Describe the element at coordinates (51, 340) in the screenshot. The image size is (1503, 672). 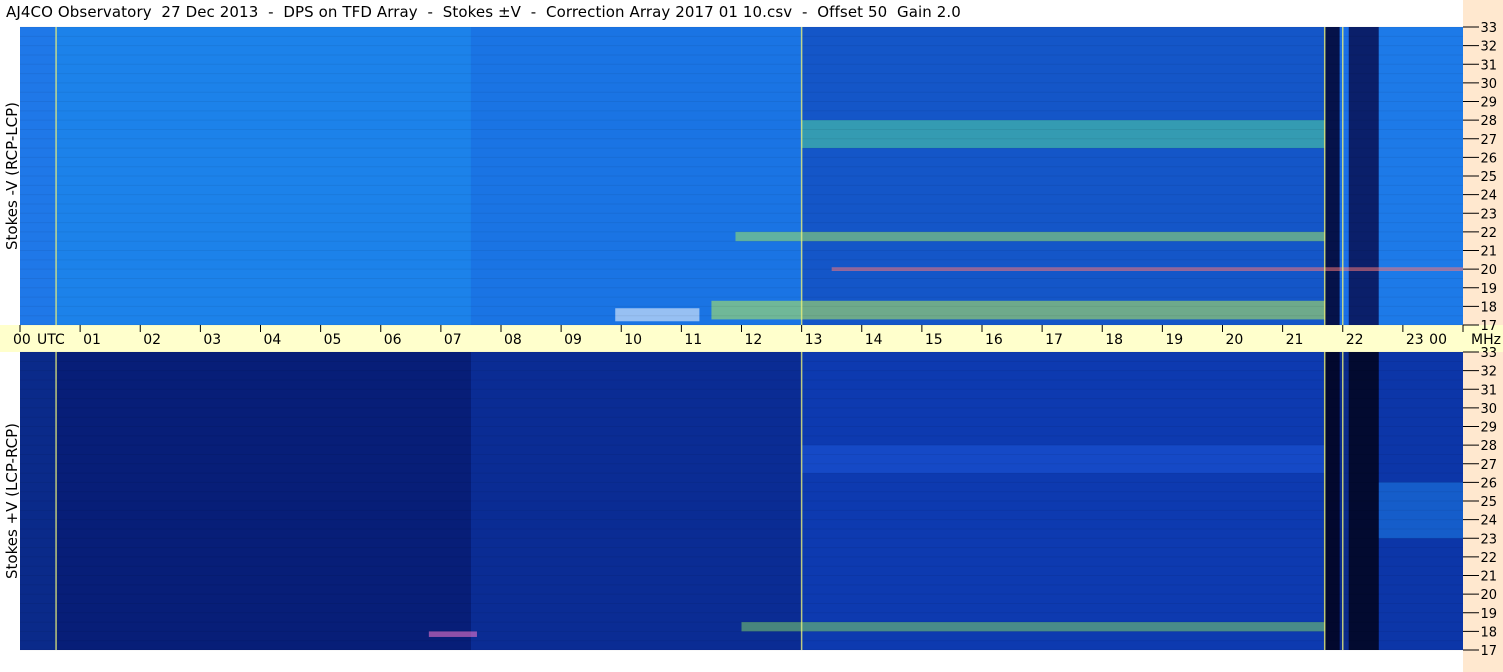
I see `time-unit-label: UTC` at that location.